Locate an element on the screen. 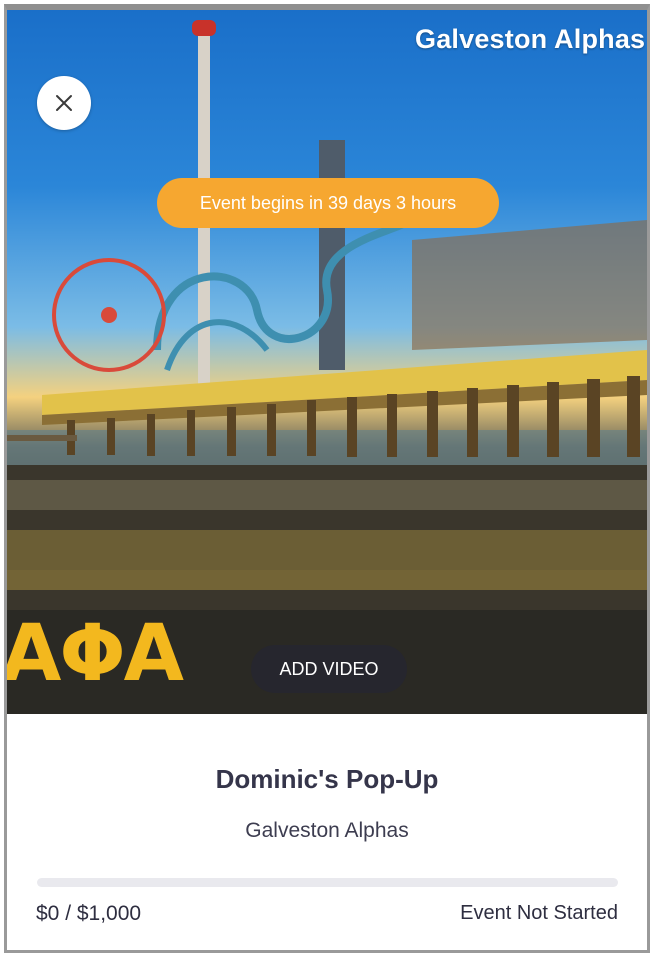 This screenshot has height=961, width=654. close-icon is located at coordinates (64, 103).